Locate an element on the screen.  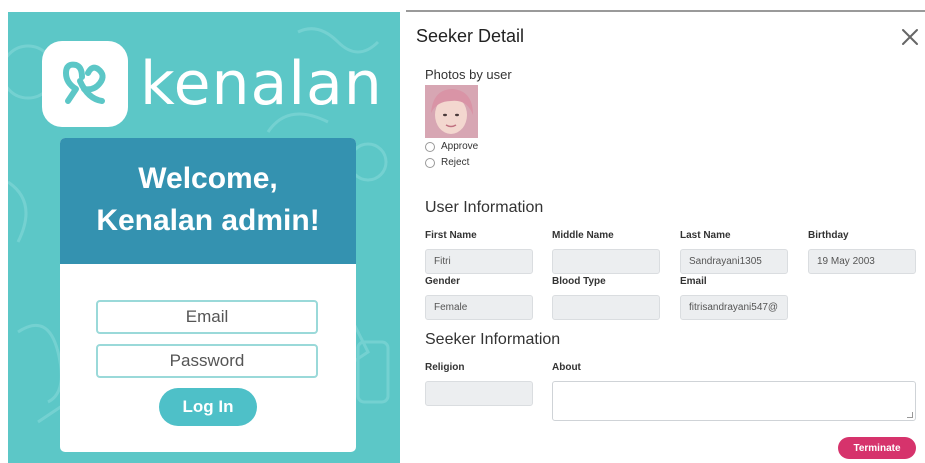
user-information-title: User Information is located at coordinates (484, 207).